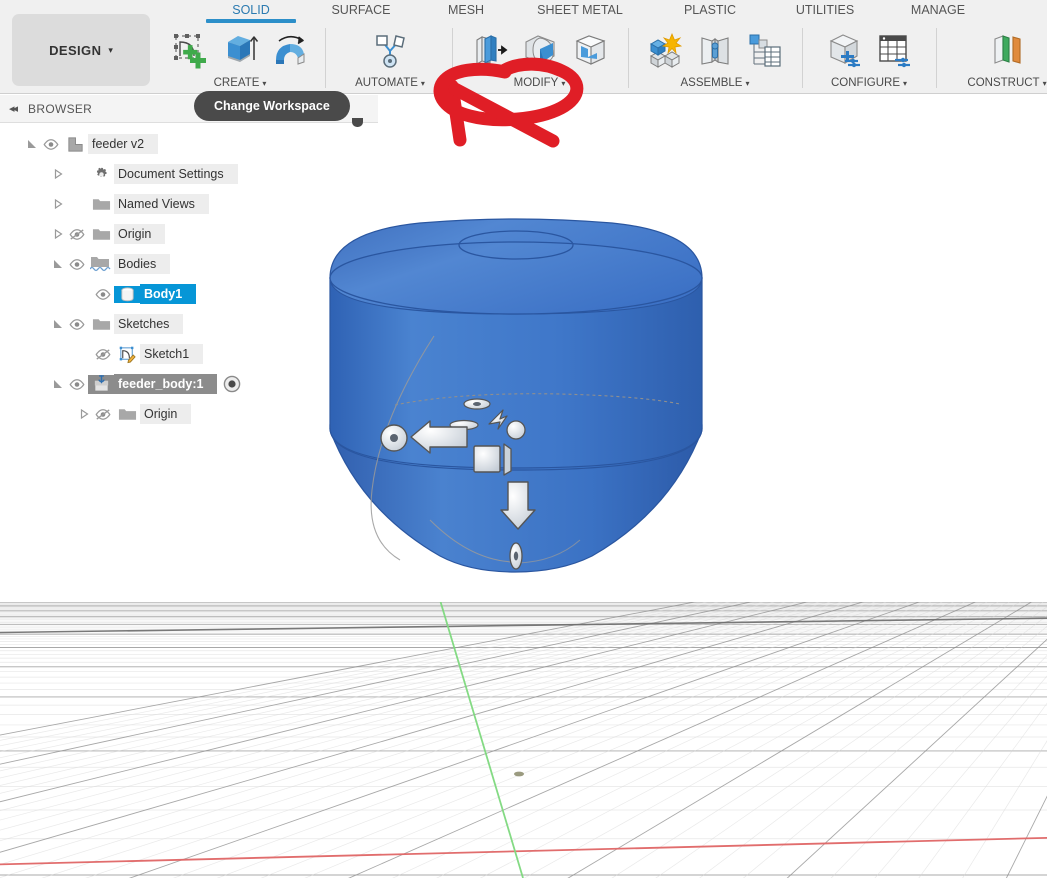  I want to click on workspace-tab-manage: MANAGE, so click(938, 10).